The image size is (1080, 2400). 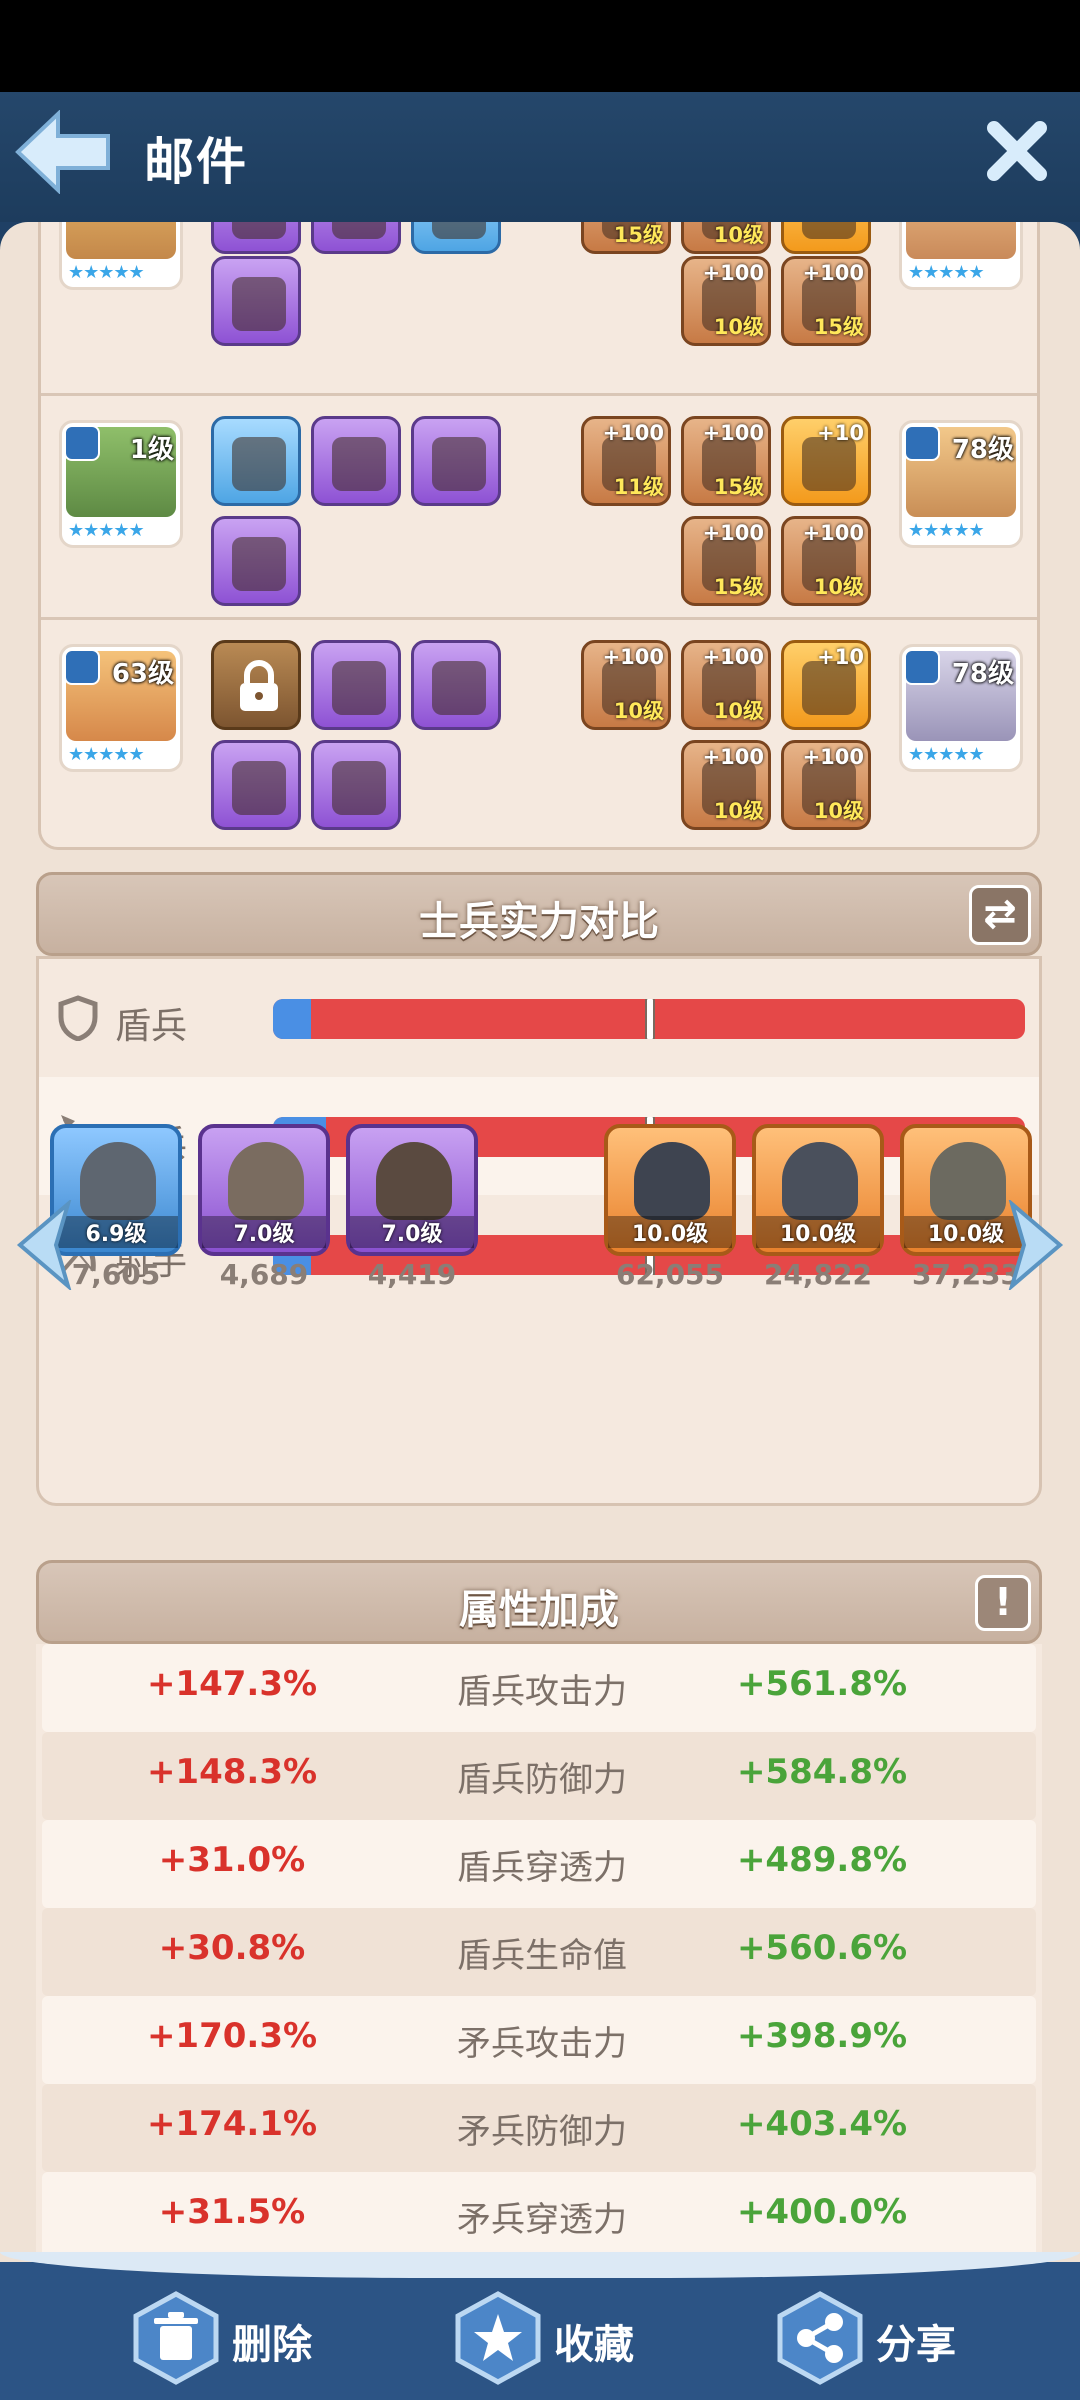 What do you see at coordinates (259, 685) in the screenshot?
I see `lock-icon` at bounding box center [259, 685].